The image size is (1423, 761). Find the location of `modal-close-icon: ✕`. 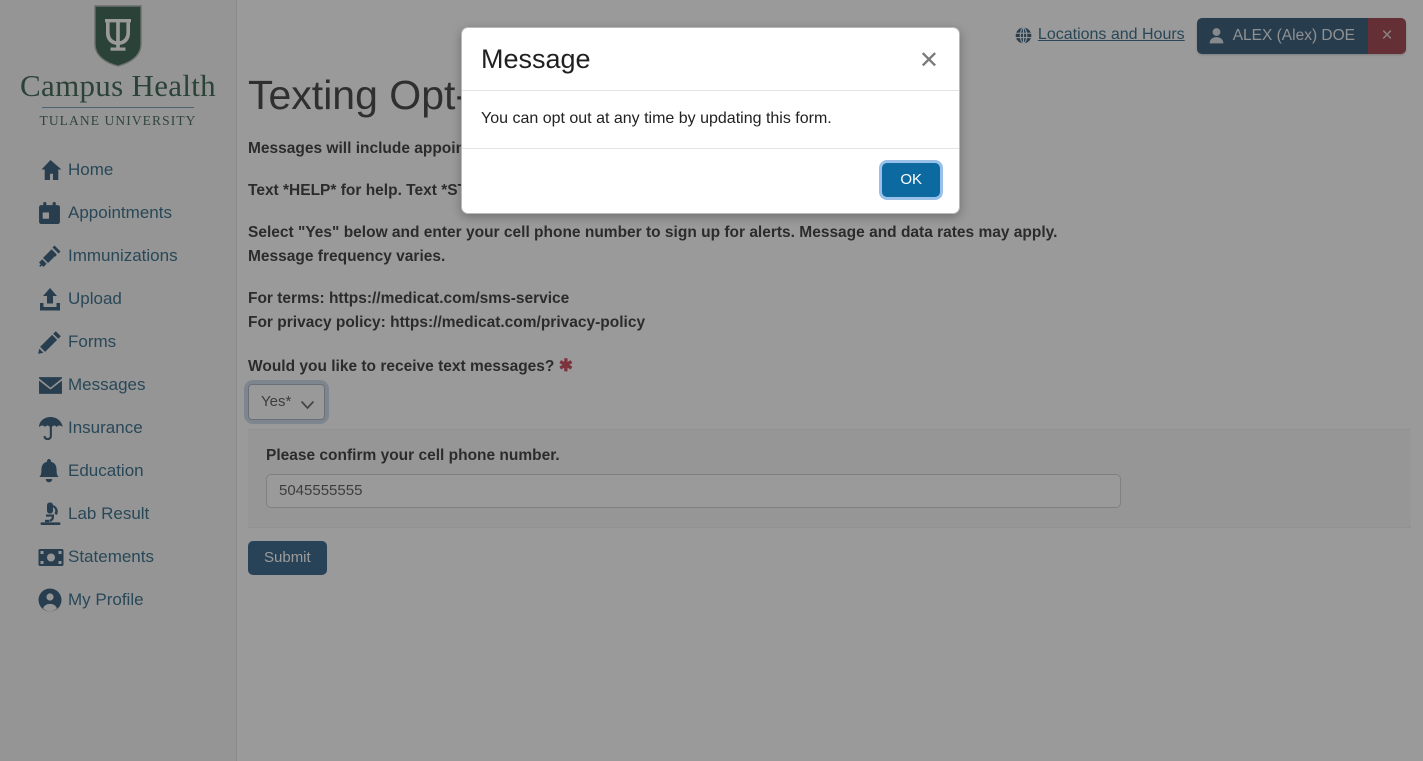

modal-close-icon: ✕ is located at coordinates (930, 59).